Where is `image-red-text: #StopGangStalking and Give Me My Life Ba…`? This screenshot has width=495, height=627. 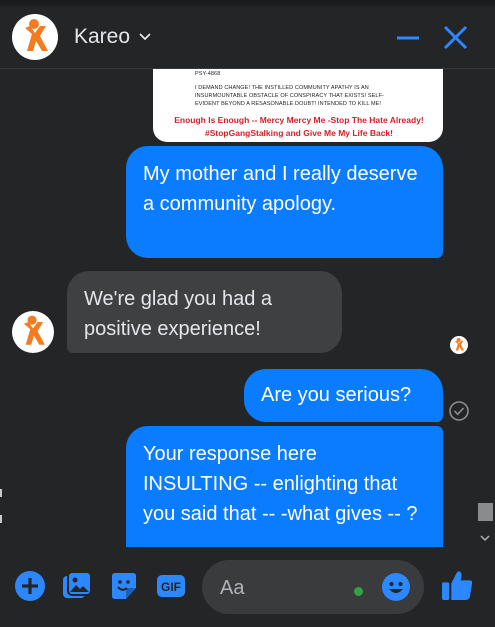 image-red-text: #StopGangStalking and Give Me My Life Ba… is located at coordinates (299, 133).